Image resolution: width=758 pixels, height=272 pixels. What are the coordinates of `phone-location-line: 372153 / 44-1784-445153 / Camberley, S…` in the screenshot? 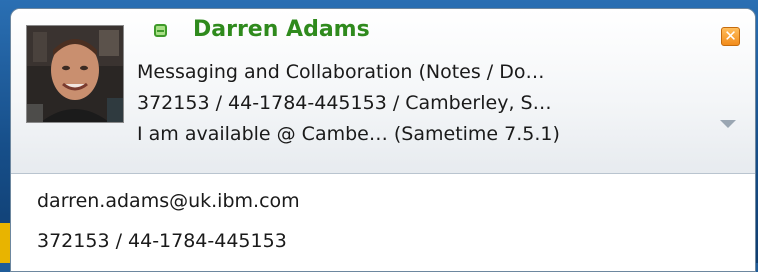 It's located at (344, 103).